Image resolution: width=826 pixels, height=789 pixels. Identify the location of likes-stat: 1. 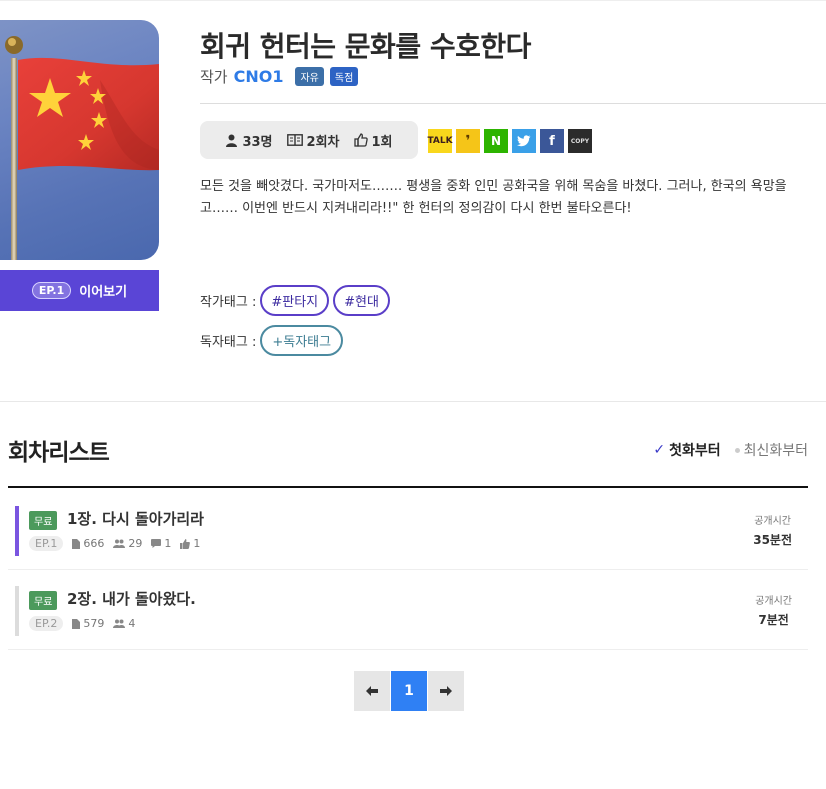
(190, 543).